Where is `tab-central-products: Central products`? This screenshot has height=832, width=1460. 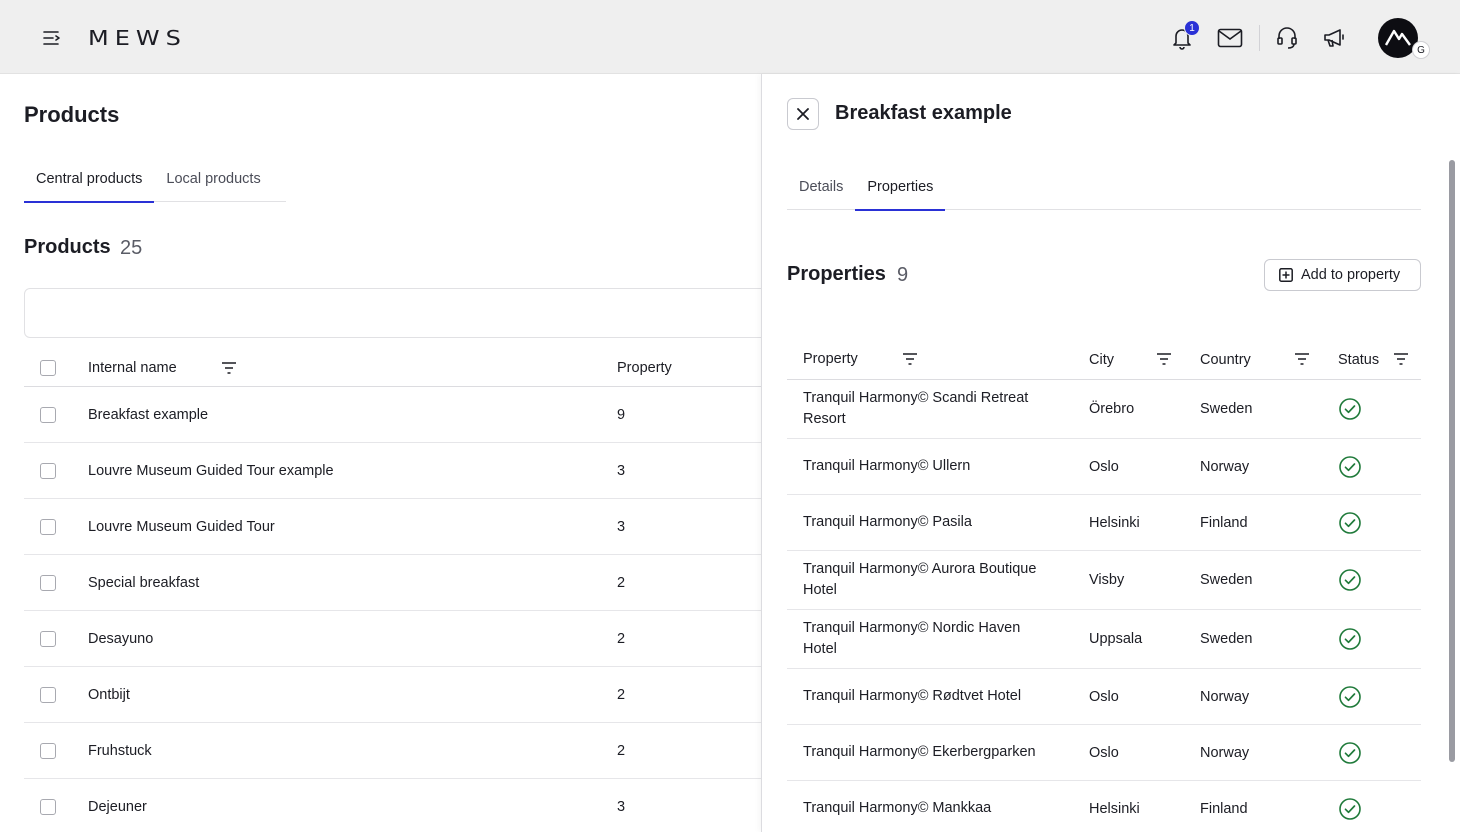
tab-central-products: Central products is located at coordinates (89, 180).